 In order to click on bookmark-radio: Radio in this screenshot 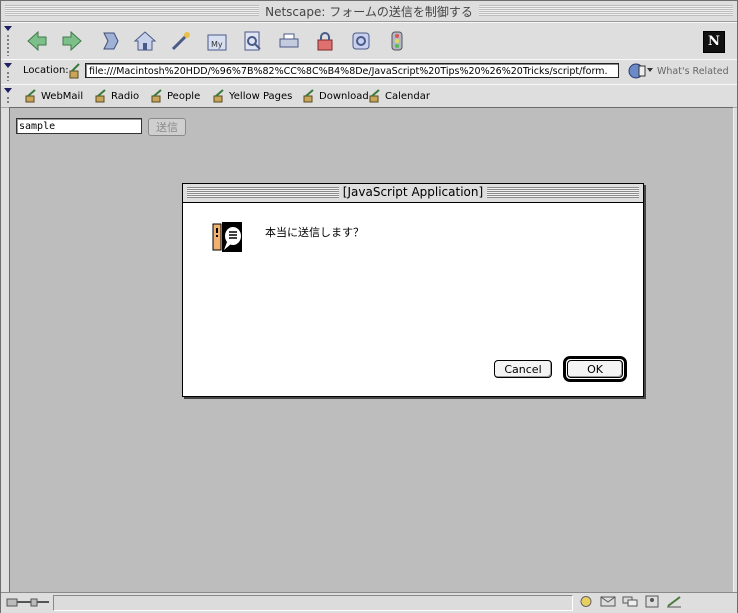, I will do `click(116, 96)`.